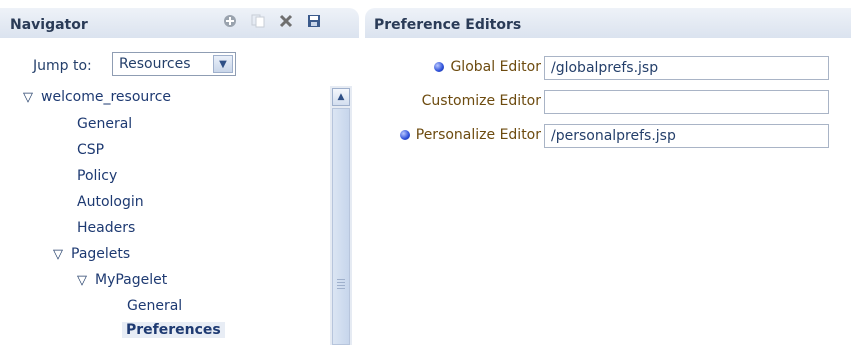 Image resolution: width=851 pixels, height=345 pixels. What do you see at coordinates (230, 21) in the screenshot?
I see `add-icon` at bounding box center [230, 21].